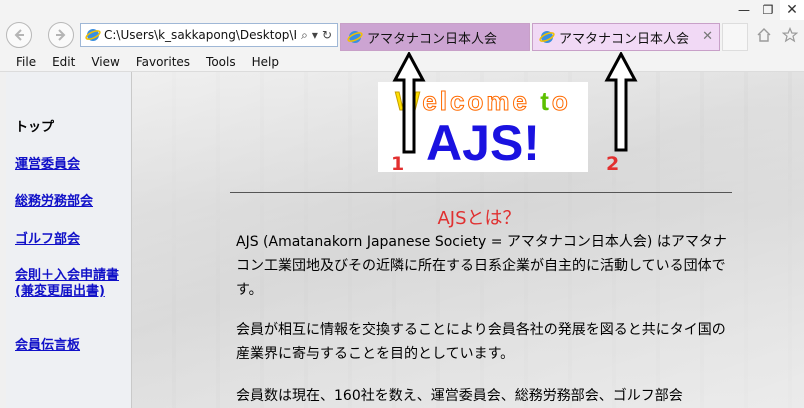 The width and height of the screenshot is (804, 408). I want to click on sidebar-item-message-board: 会員伝言板, so click(47, 346).